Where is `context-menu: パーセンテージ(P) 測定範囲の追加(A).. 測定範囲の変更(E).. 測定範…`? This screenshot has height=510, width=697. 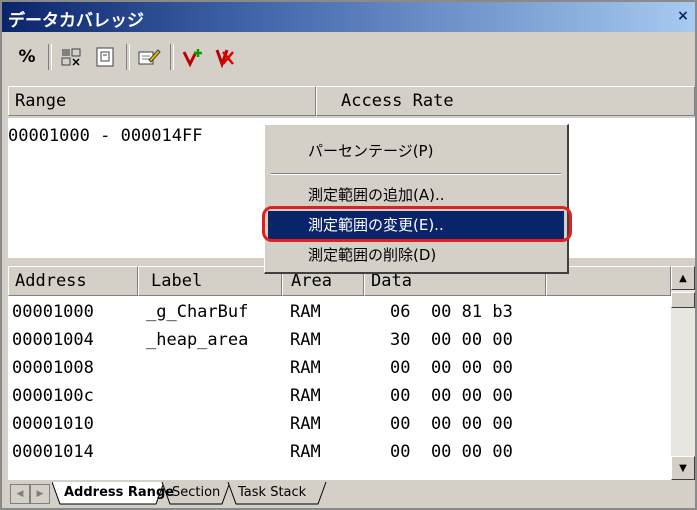 context-menu: パーセンテージ(P) 測定範囲の追加(A).. 測定範囲の変更(E).. 測定範… is located at coordinates (416, 199).